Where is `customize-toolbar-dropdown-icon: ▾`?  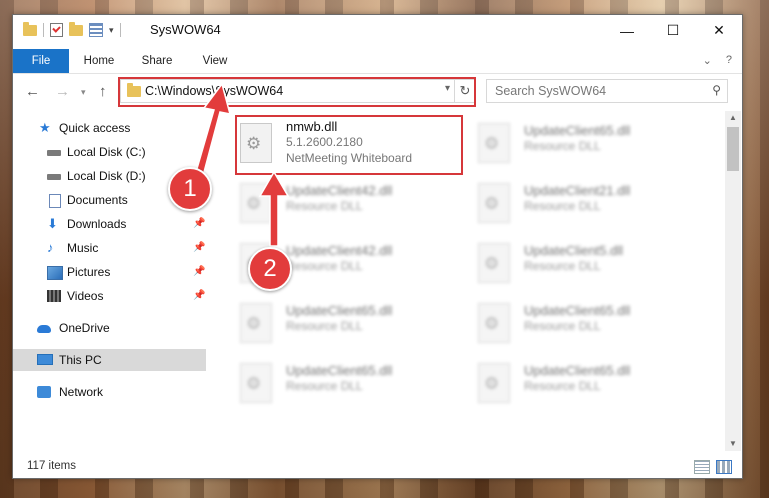 customize-toolbar-dropdown-icon: ▾ is located at coordinates (111, 30).